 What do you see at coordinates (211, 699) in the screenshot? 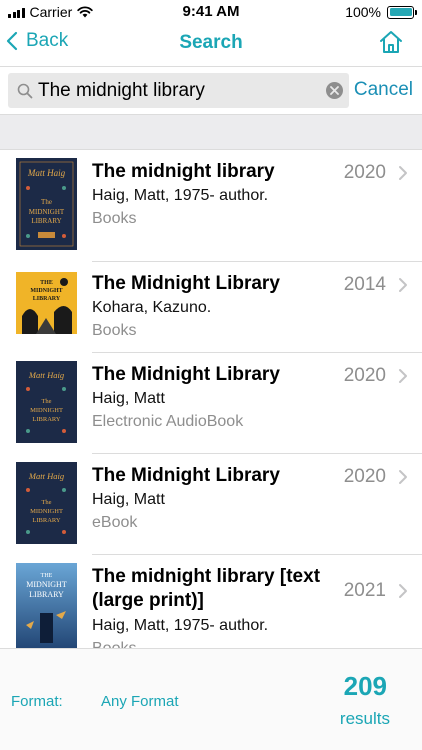
I see `results-footer: Format: Any Format 209 results` at bounding box center [211, 699].